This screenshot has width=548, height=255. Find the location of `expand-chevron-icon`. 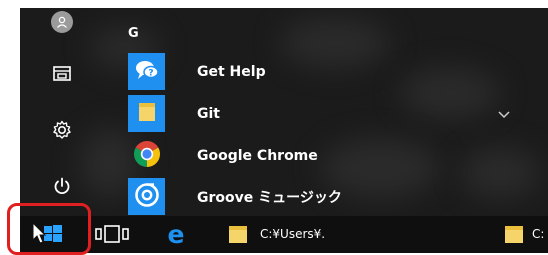

expand-chevron-icon is located at coordinates (504, 113).